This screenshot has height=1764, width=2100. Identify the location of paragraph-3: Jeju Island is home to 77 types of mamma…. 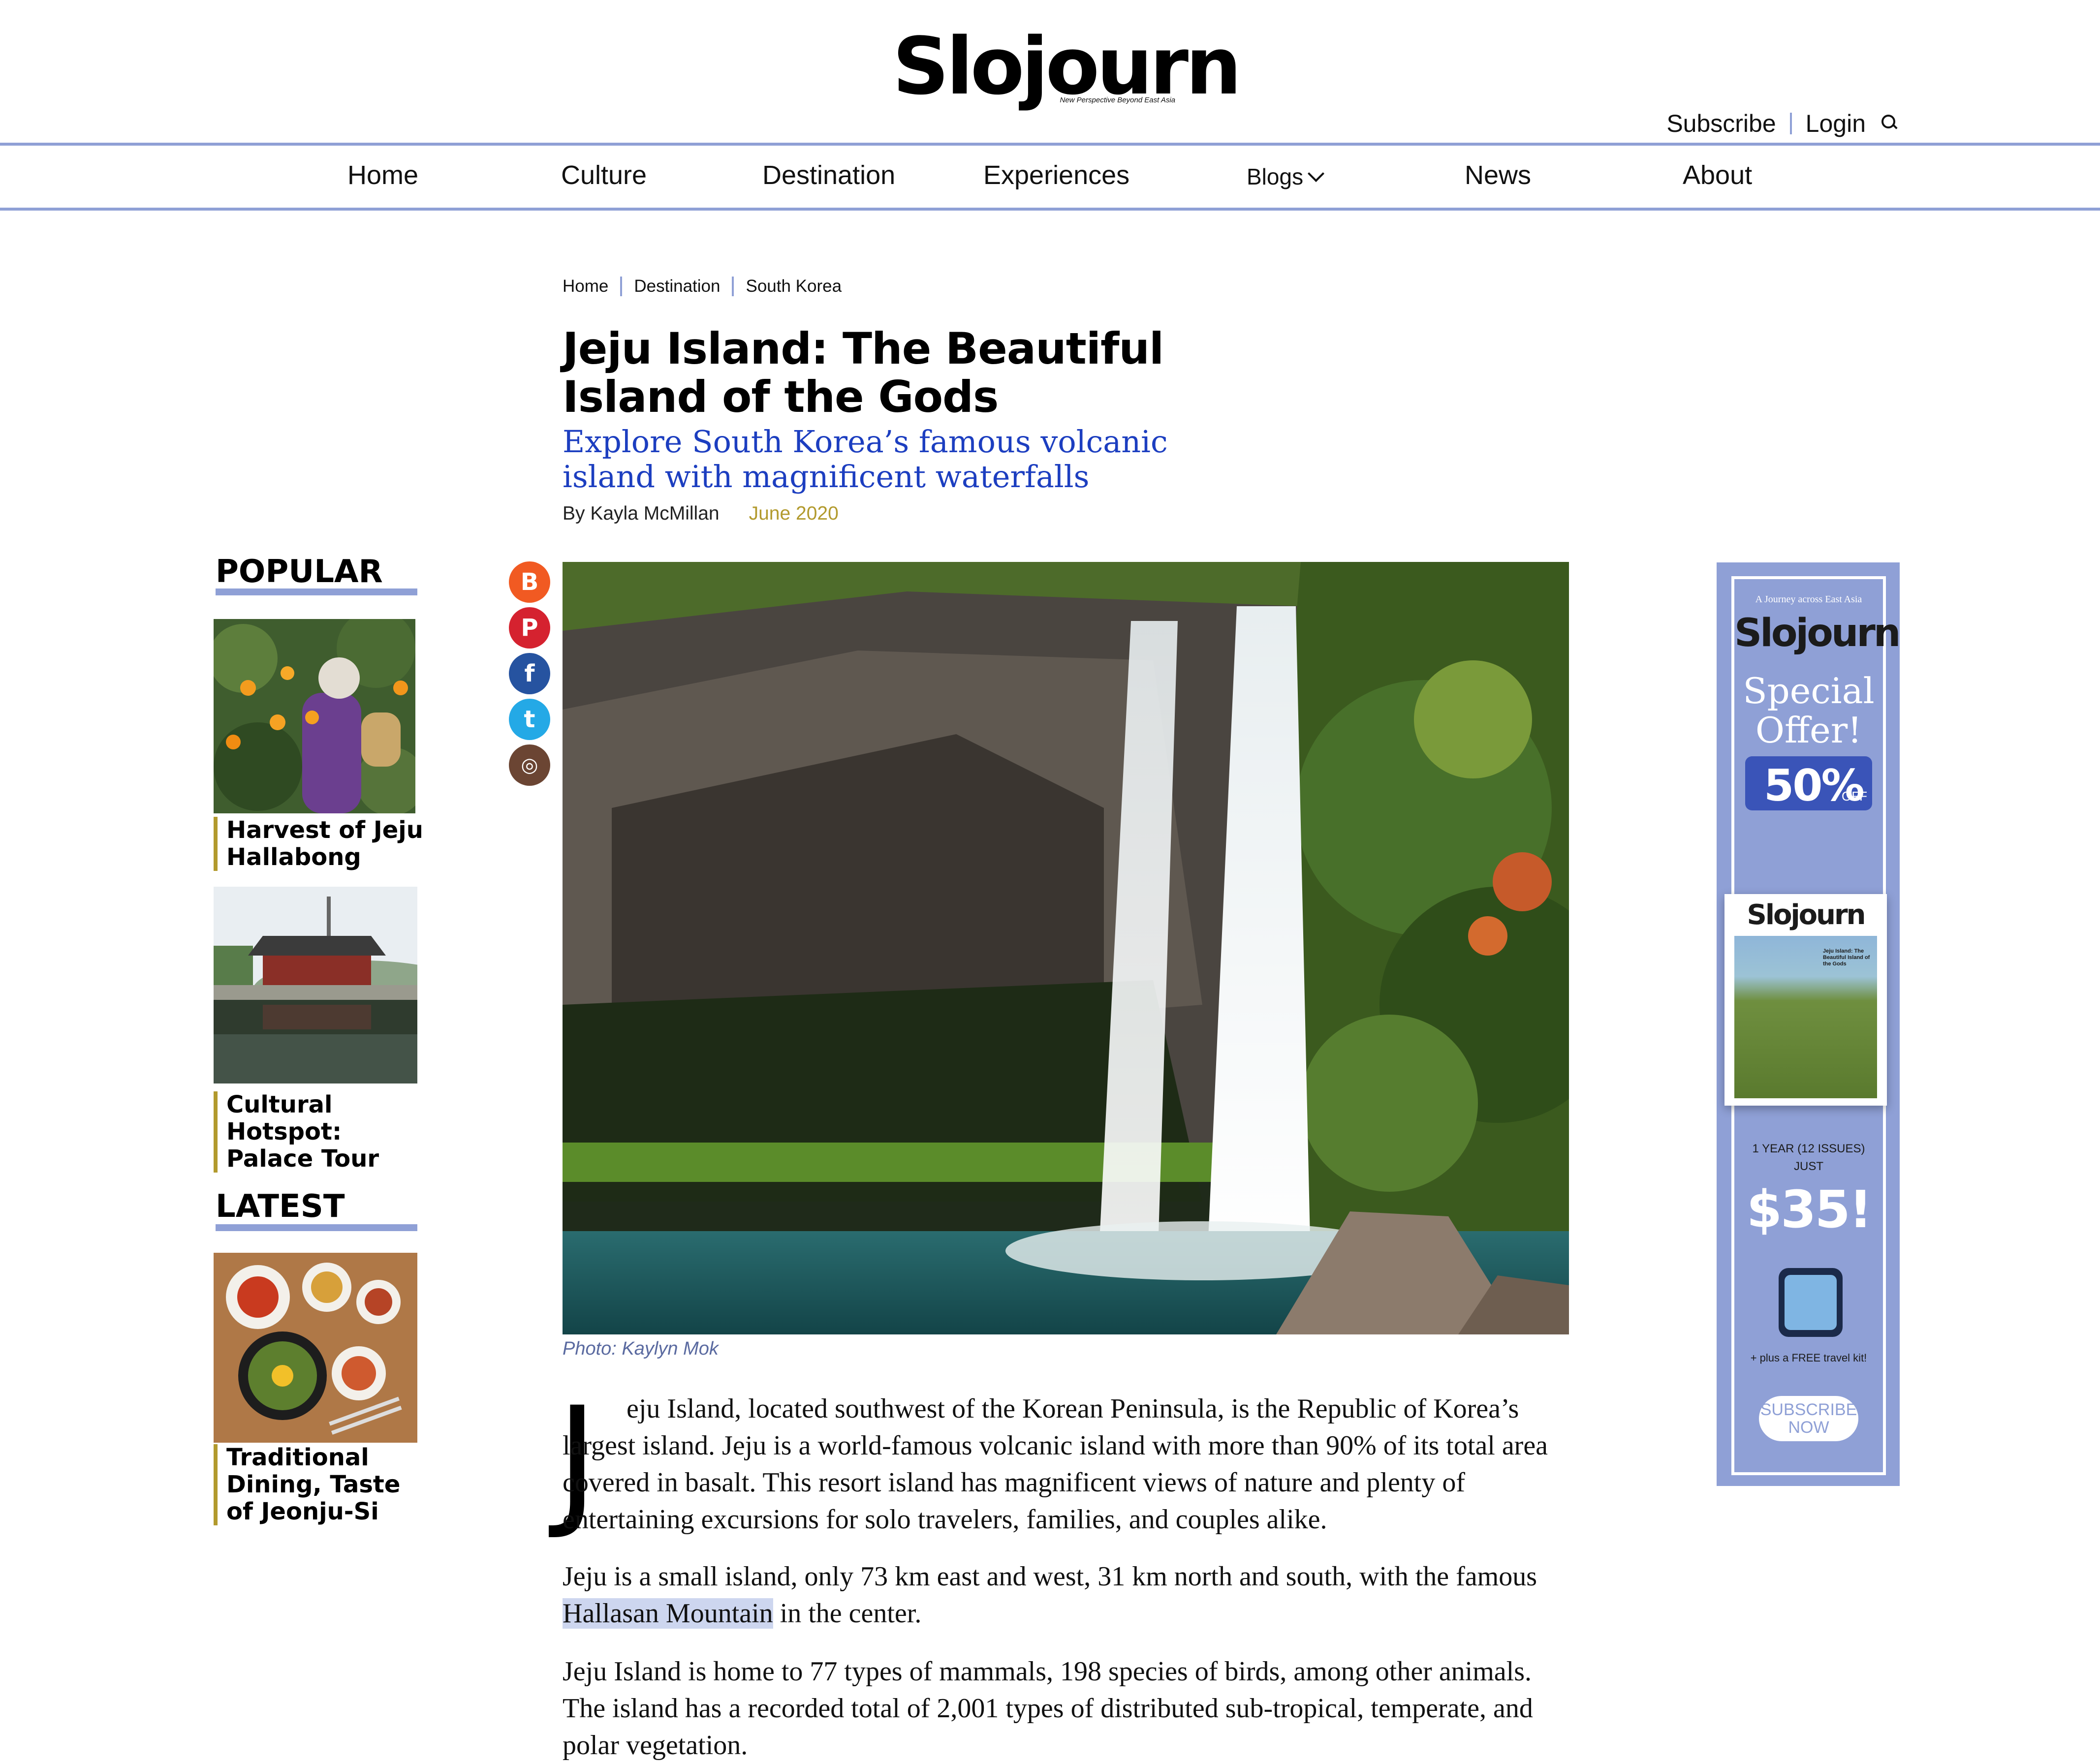
(1066, 1709).